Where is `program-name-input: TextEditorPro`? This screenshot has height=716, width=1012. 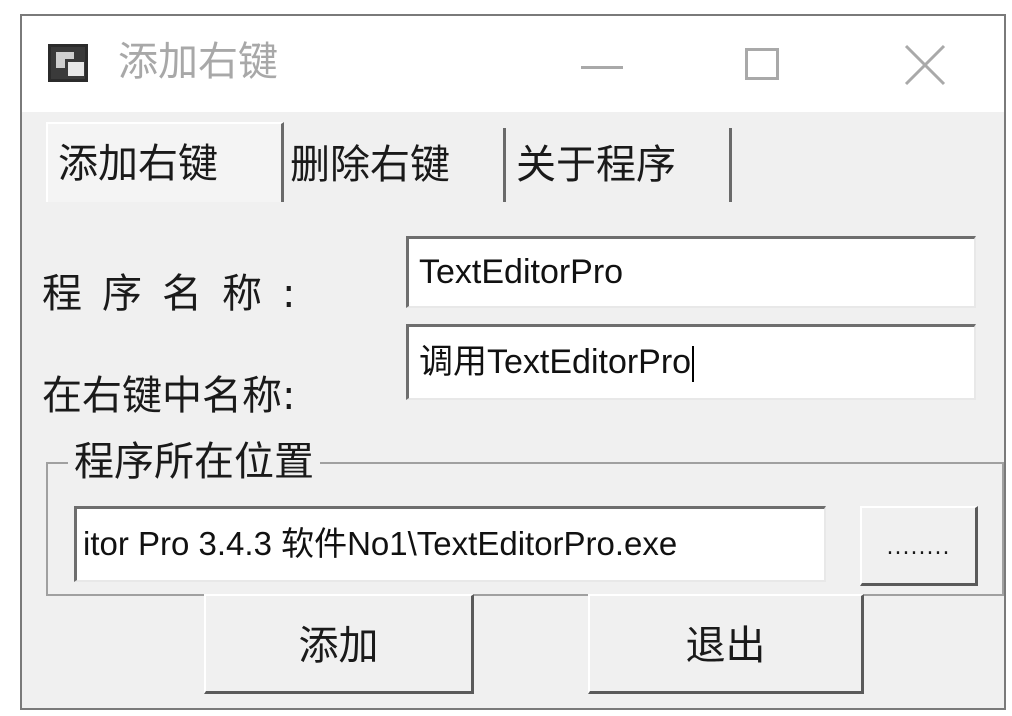
program-name-input: TextEditorPro is located at coordinates (691, 272).